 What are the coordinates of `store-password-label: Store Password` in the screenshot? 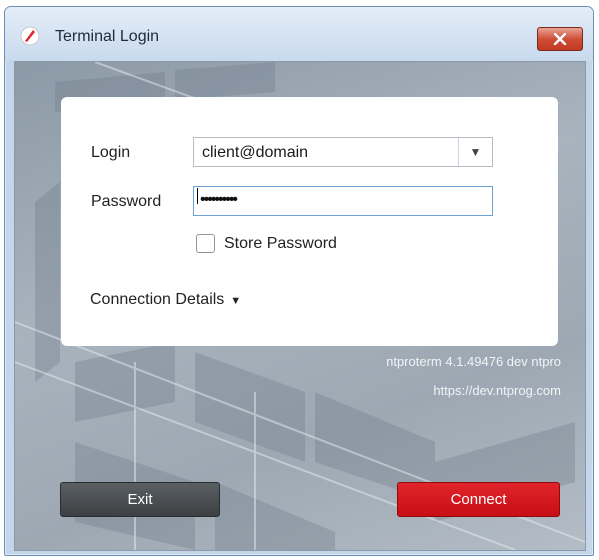 It's located at (280, 244).